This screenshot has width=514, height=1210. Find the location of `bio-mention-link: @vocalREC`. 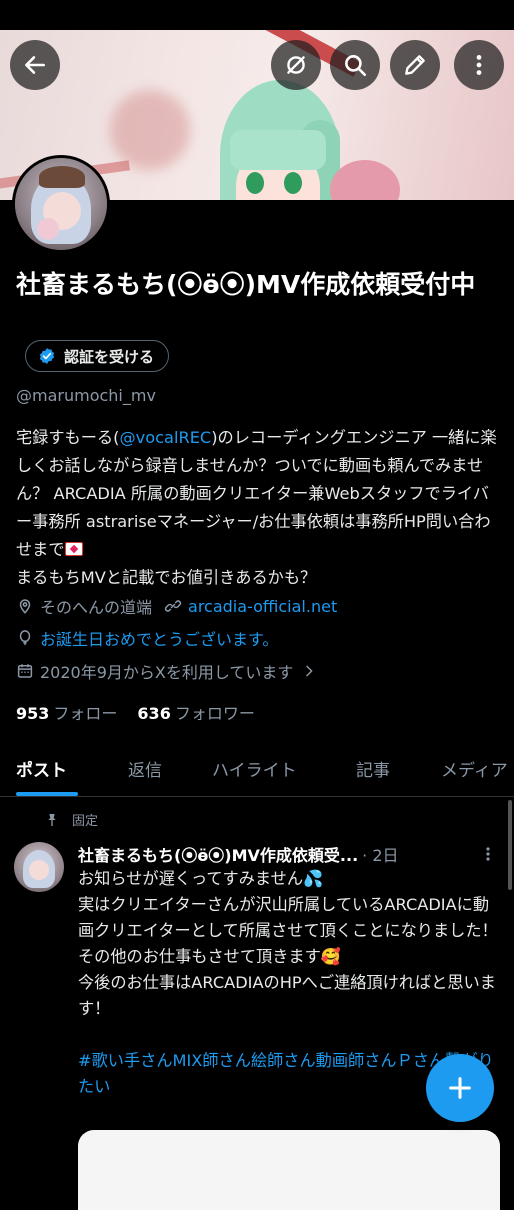

bio-mention-link: @vocalREC is located at coordinates (165, 437).